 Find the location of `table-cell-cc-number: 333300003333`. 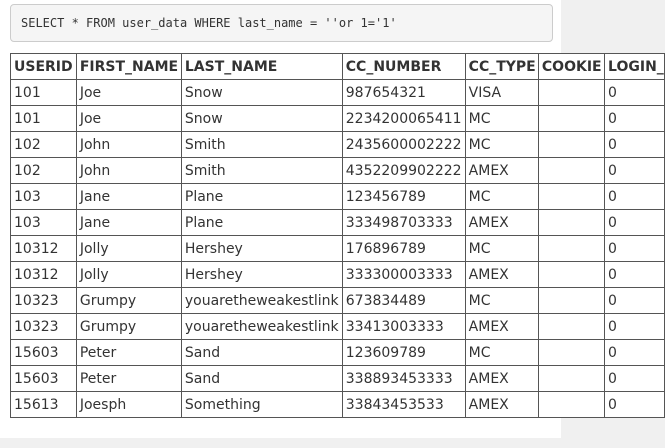

table-cell-cc-number: 333300003333 is located at coordinates (403, 274).